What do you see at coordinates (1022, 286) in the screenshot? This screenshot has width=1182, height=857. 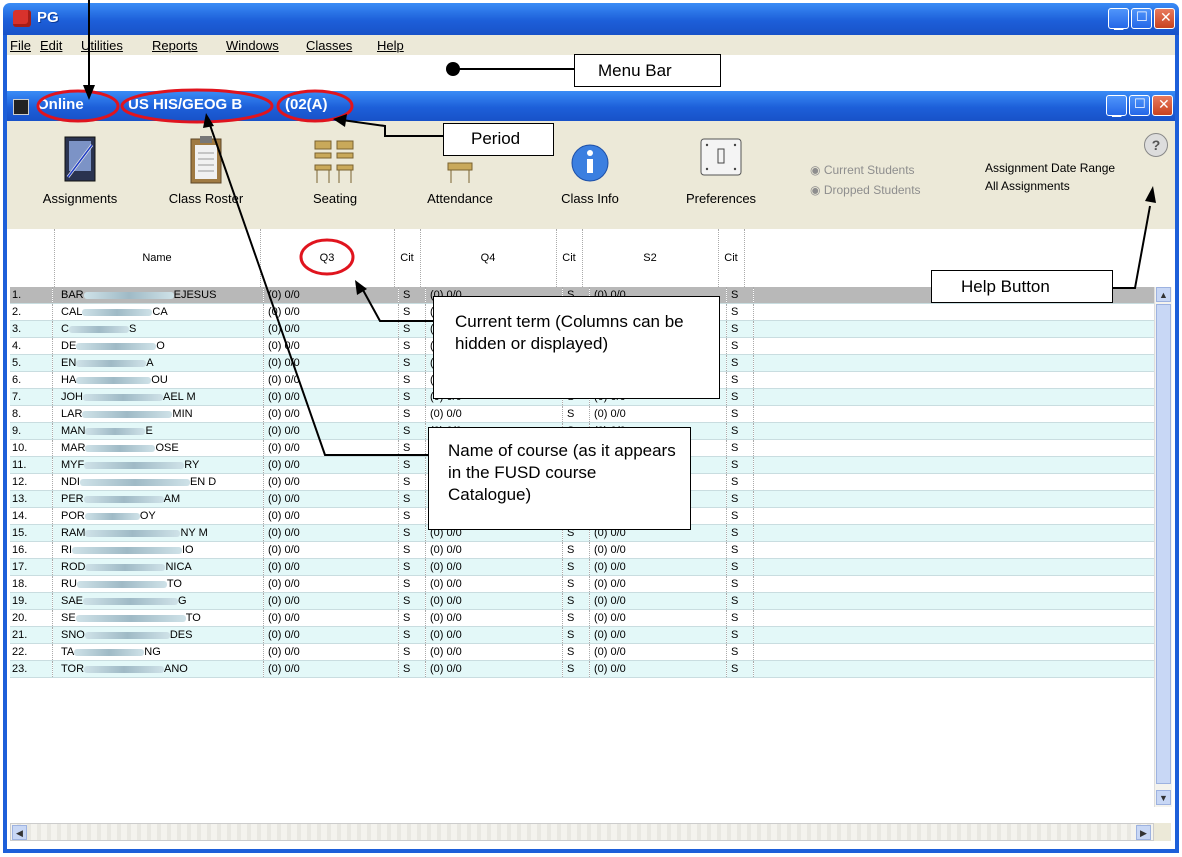 I see `help-button-callout: Help Button` at bounding box center [1022, 286].